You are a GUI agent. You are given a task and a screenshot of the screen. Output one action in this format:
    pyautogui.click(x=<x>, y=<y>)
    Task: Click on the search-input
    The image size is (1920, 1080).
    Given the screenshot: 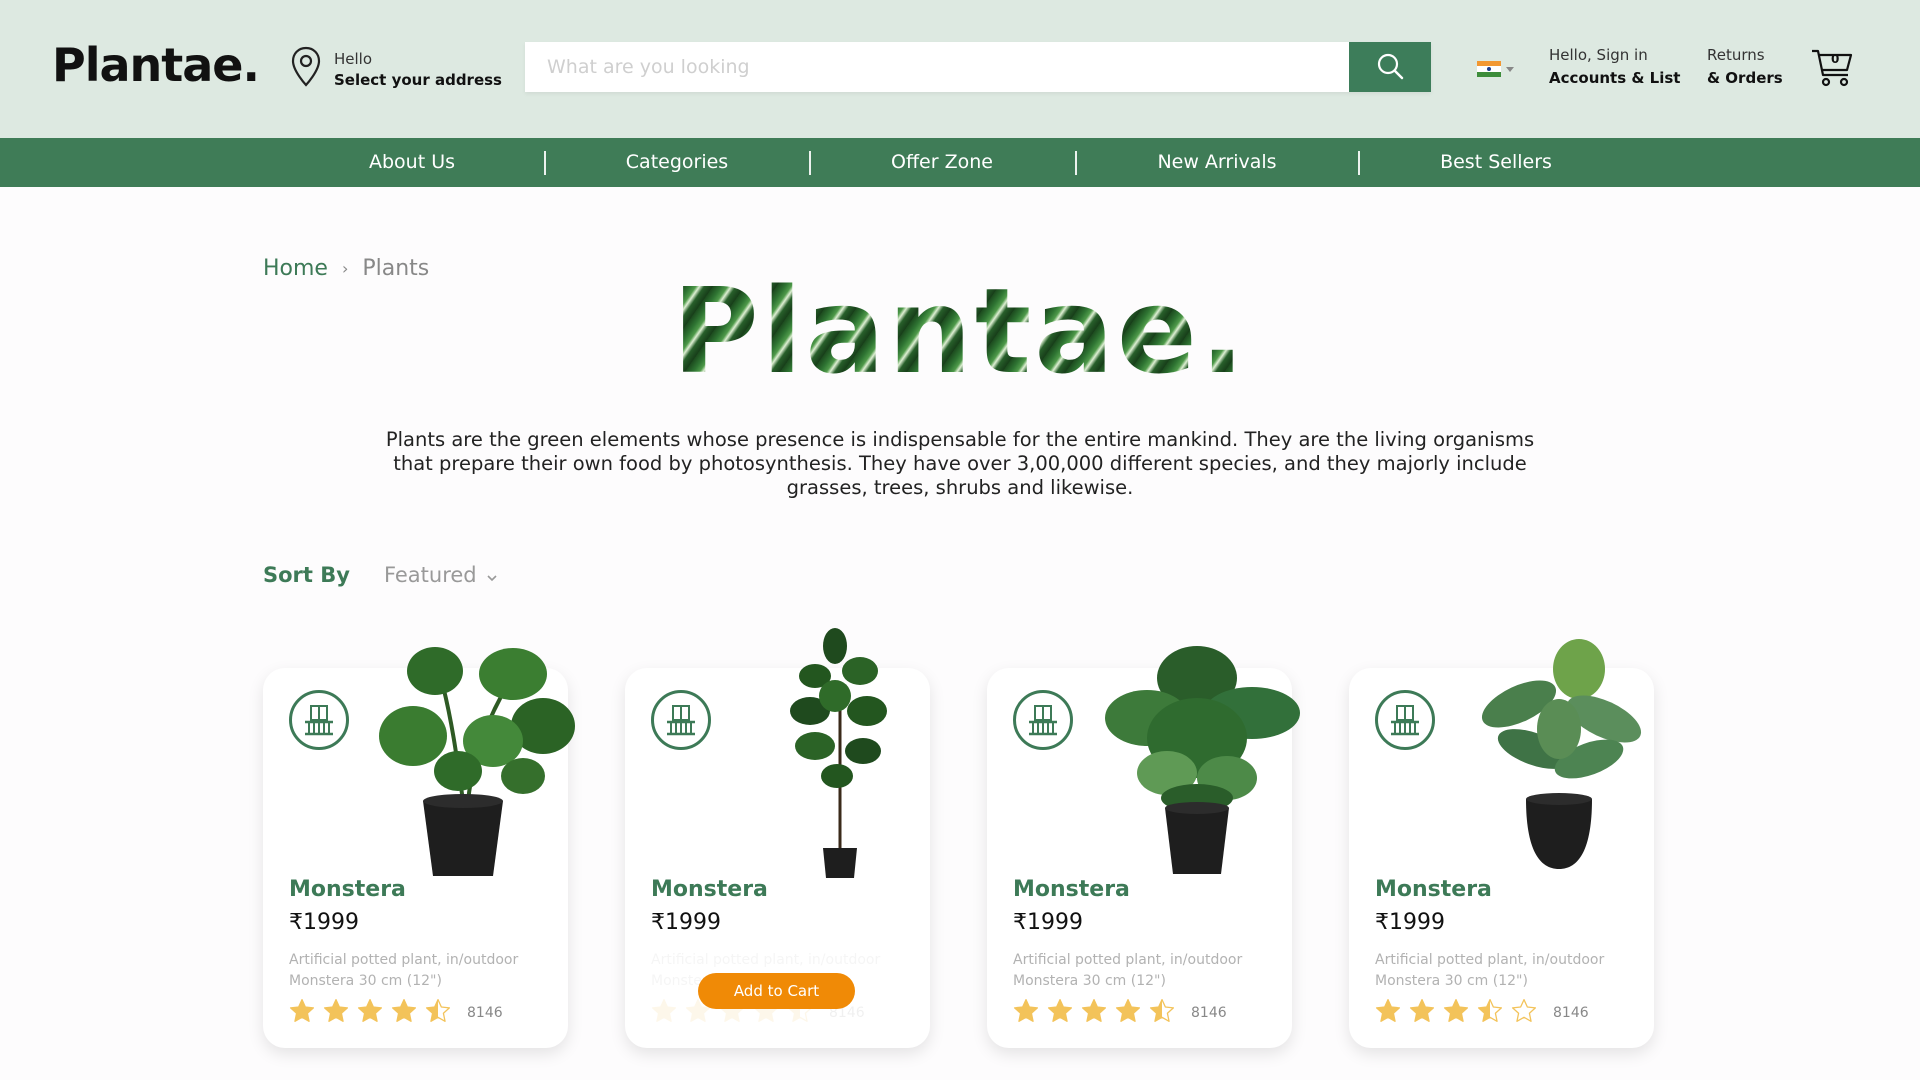 What is the action you would take?
    pyautogui.click(x=937, y=67)
    